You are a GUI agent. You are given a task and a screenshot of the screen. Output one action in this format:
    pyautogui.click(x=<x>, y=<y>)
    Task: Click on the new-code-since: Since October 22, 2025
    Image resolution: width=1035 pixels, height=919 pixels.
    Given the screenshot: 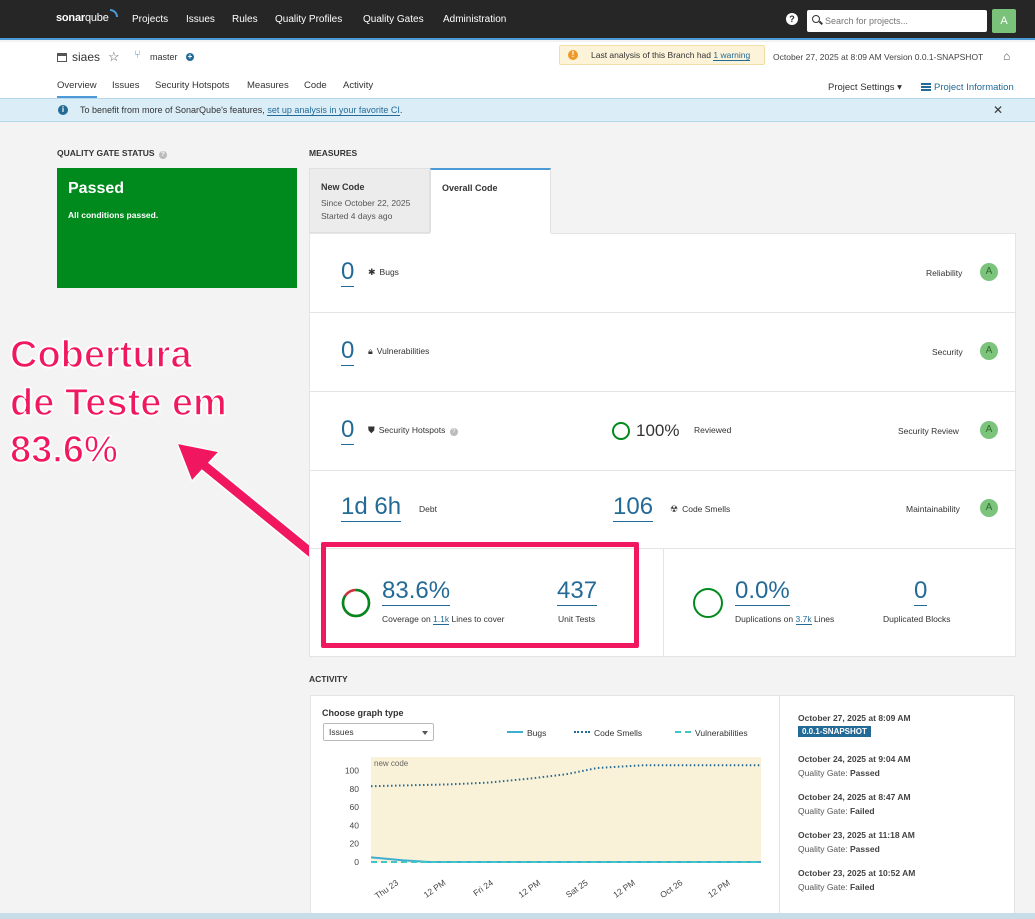 What is the action you would take?
    pyautogui.click(x=366, y=203)
    